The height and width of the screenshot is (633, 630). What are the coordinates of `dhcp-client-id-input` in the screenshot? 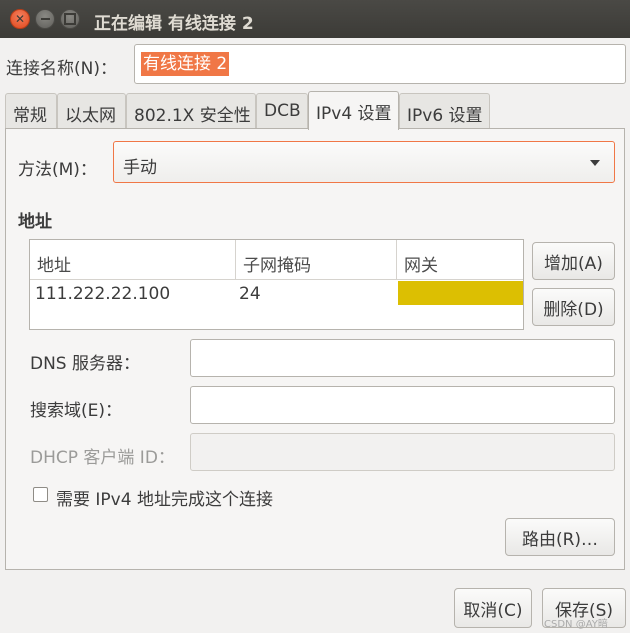 It's located at (402, 452).